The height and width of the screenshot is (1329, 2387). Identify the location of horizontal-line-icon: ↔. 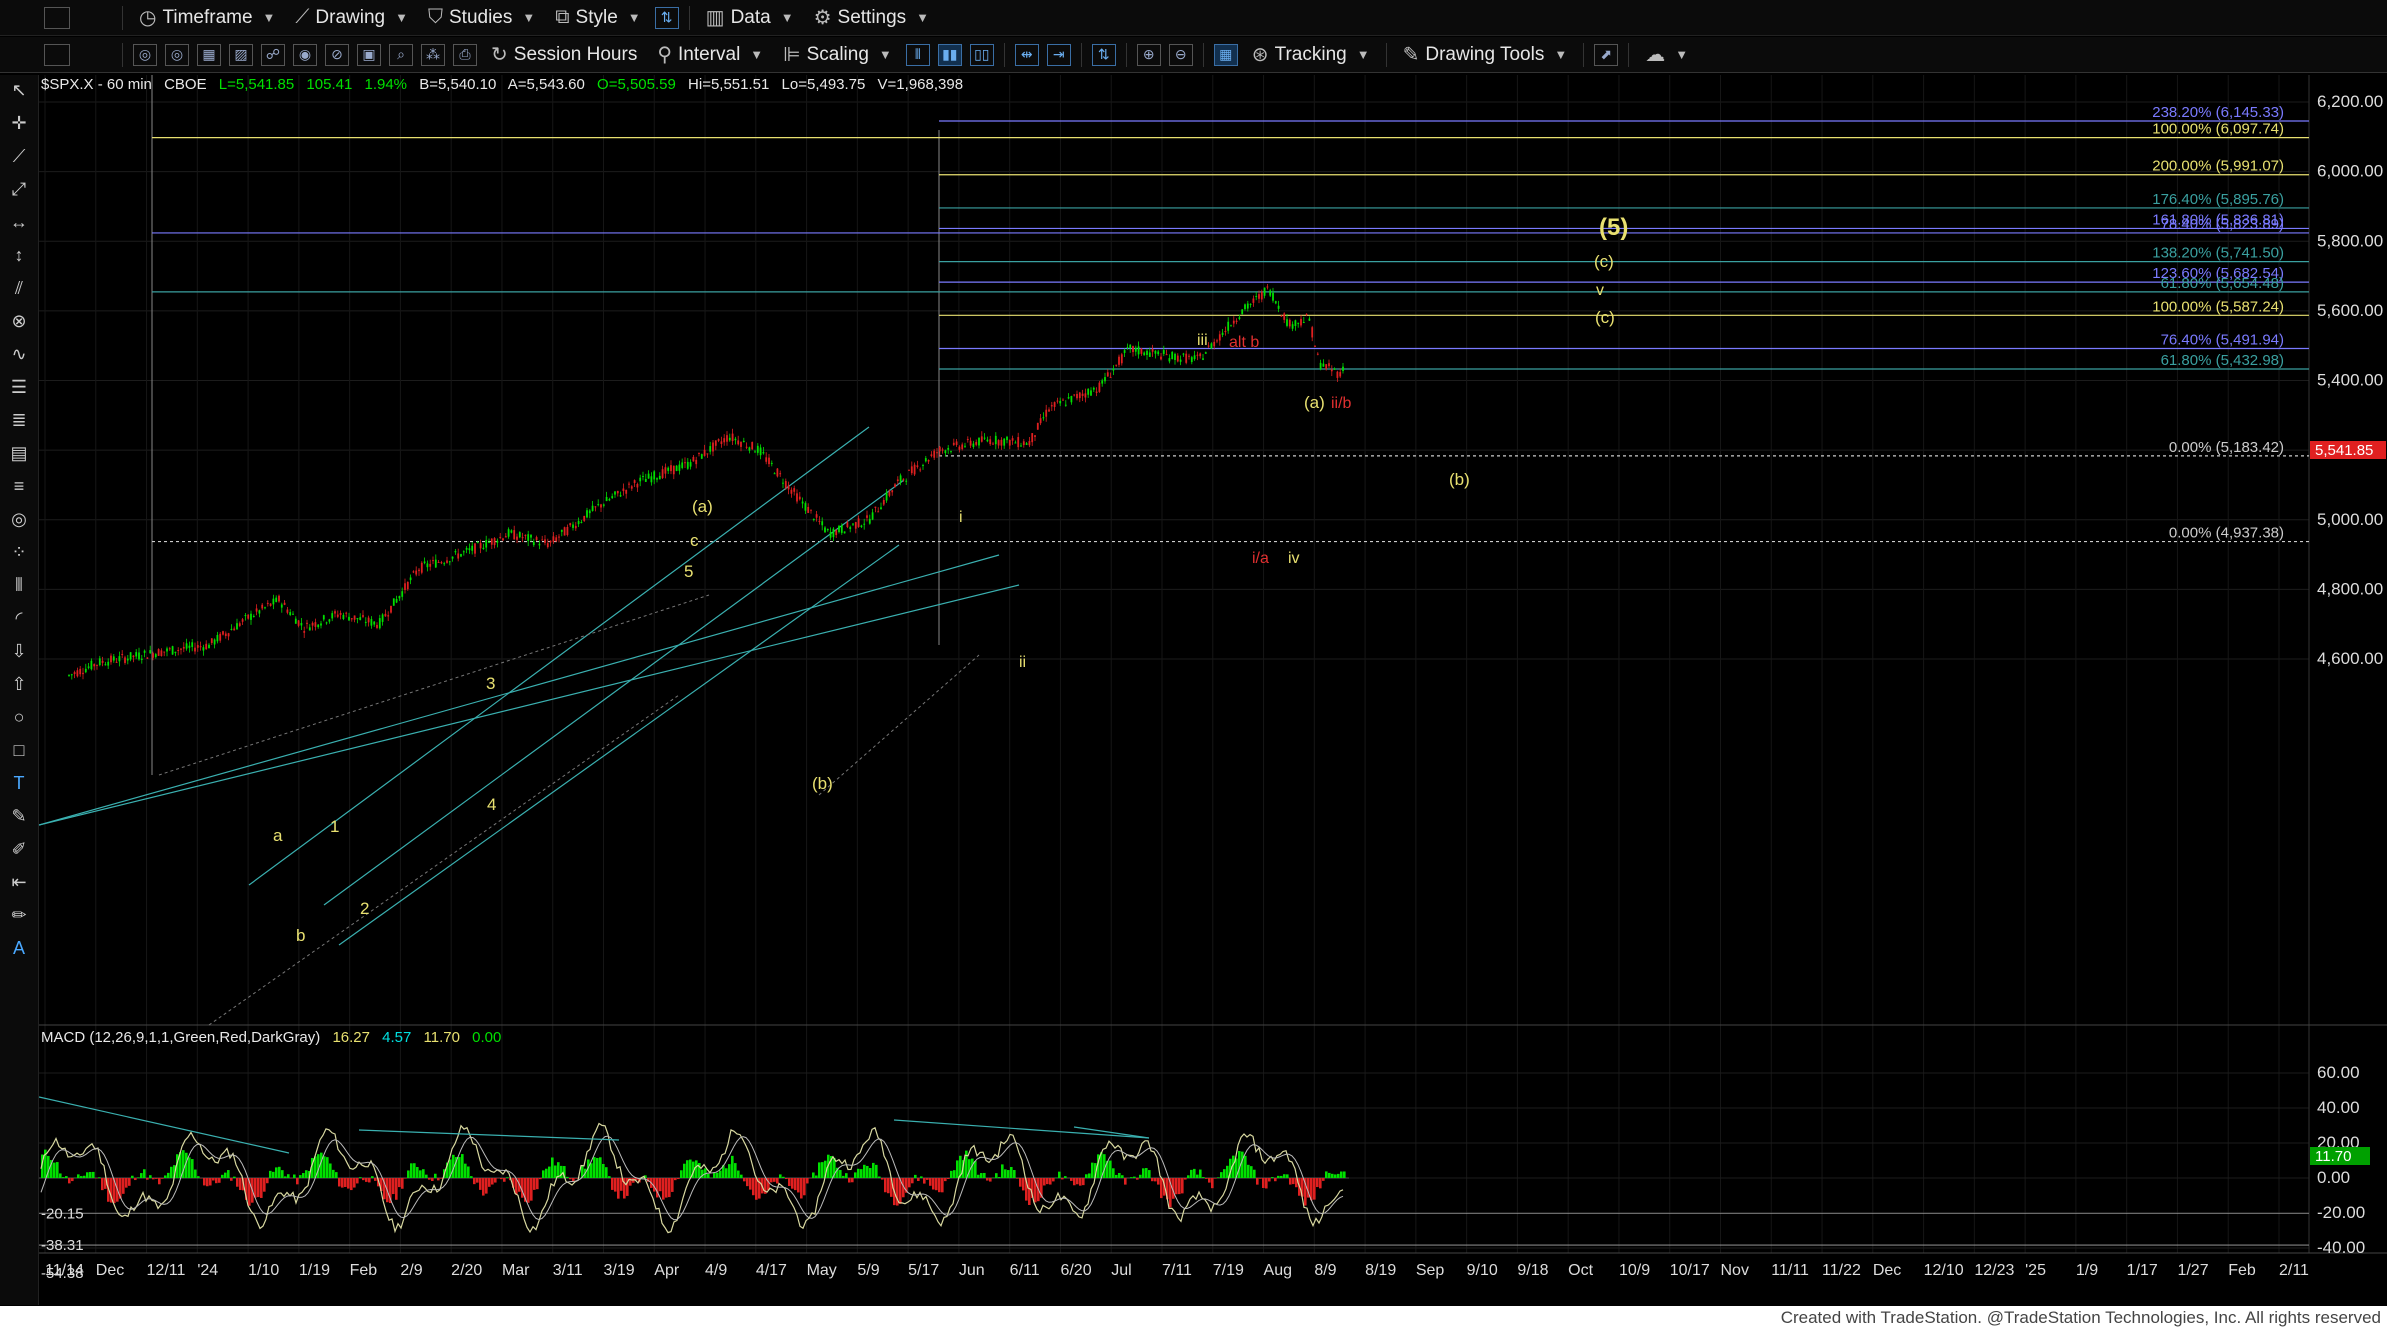
(19, 222).